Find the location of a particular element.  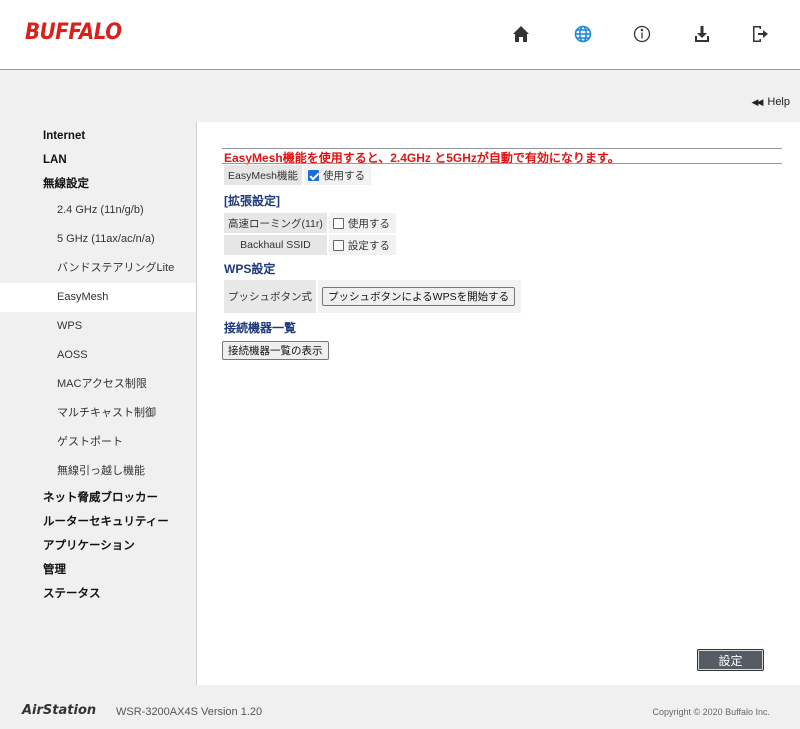

sidebar-item-label: アプリケーション is located at coordinates (89, 546).